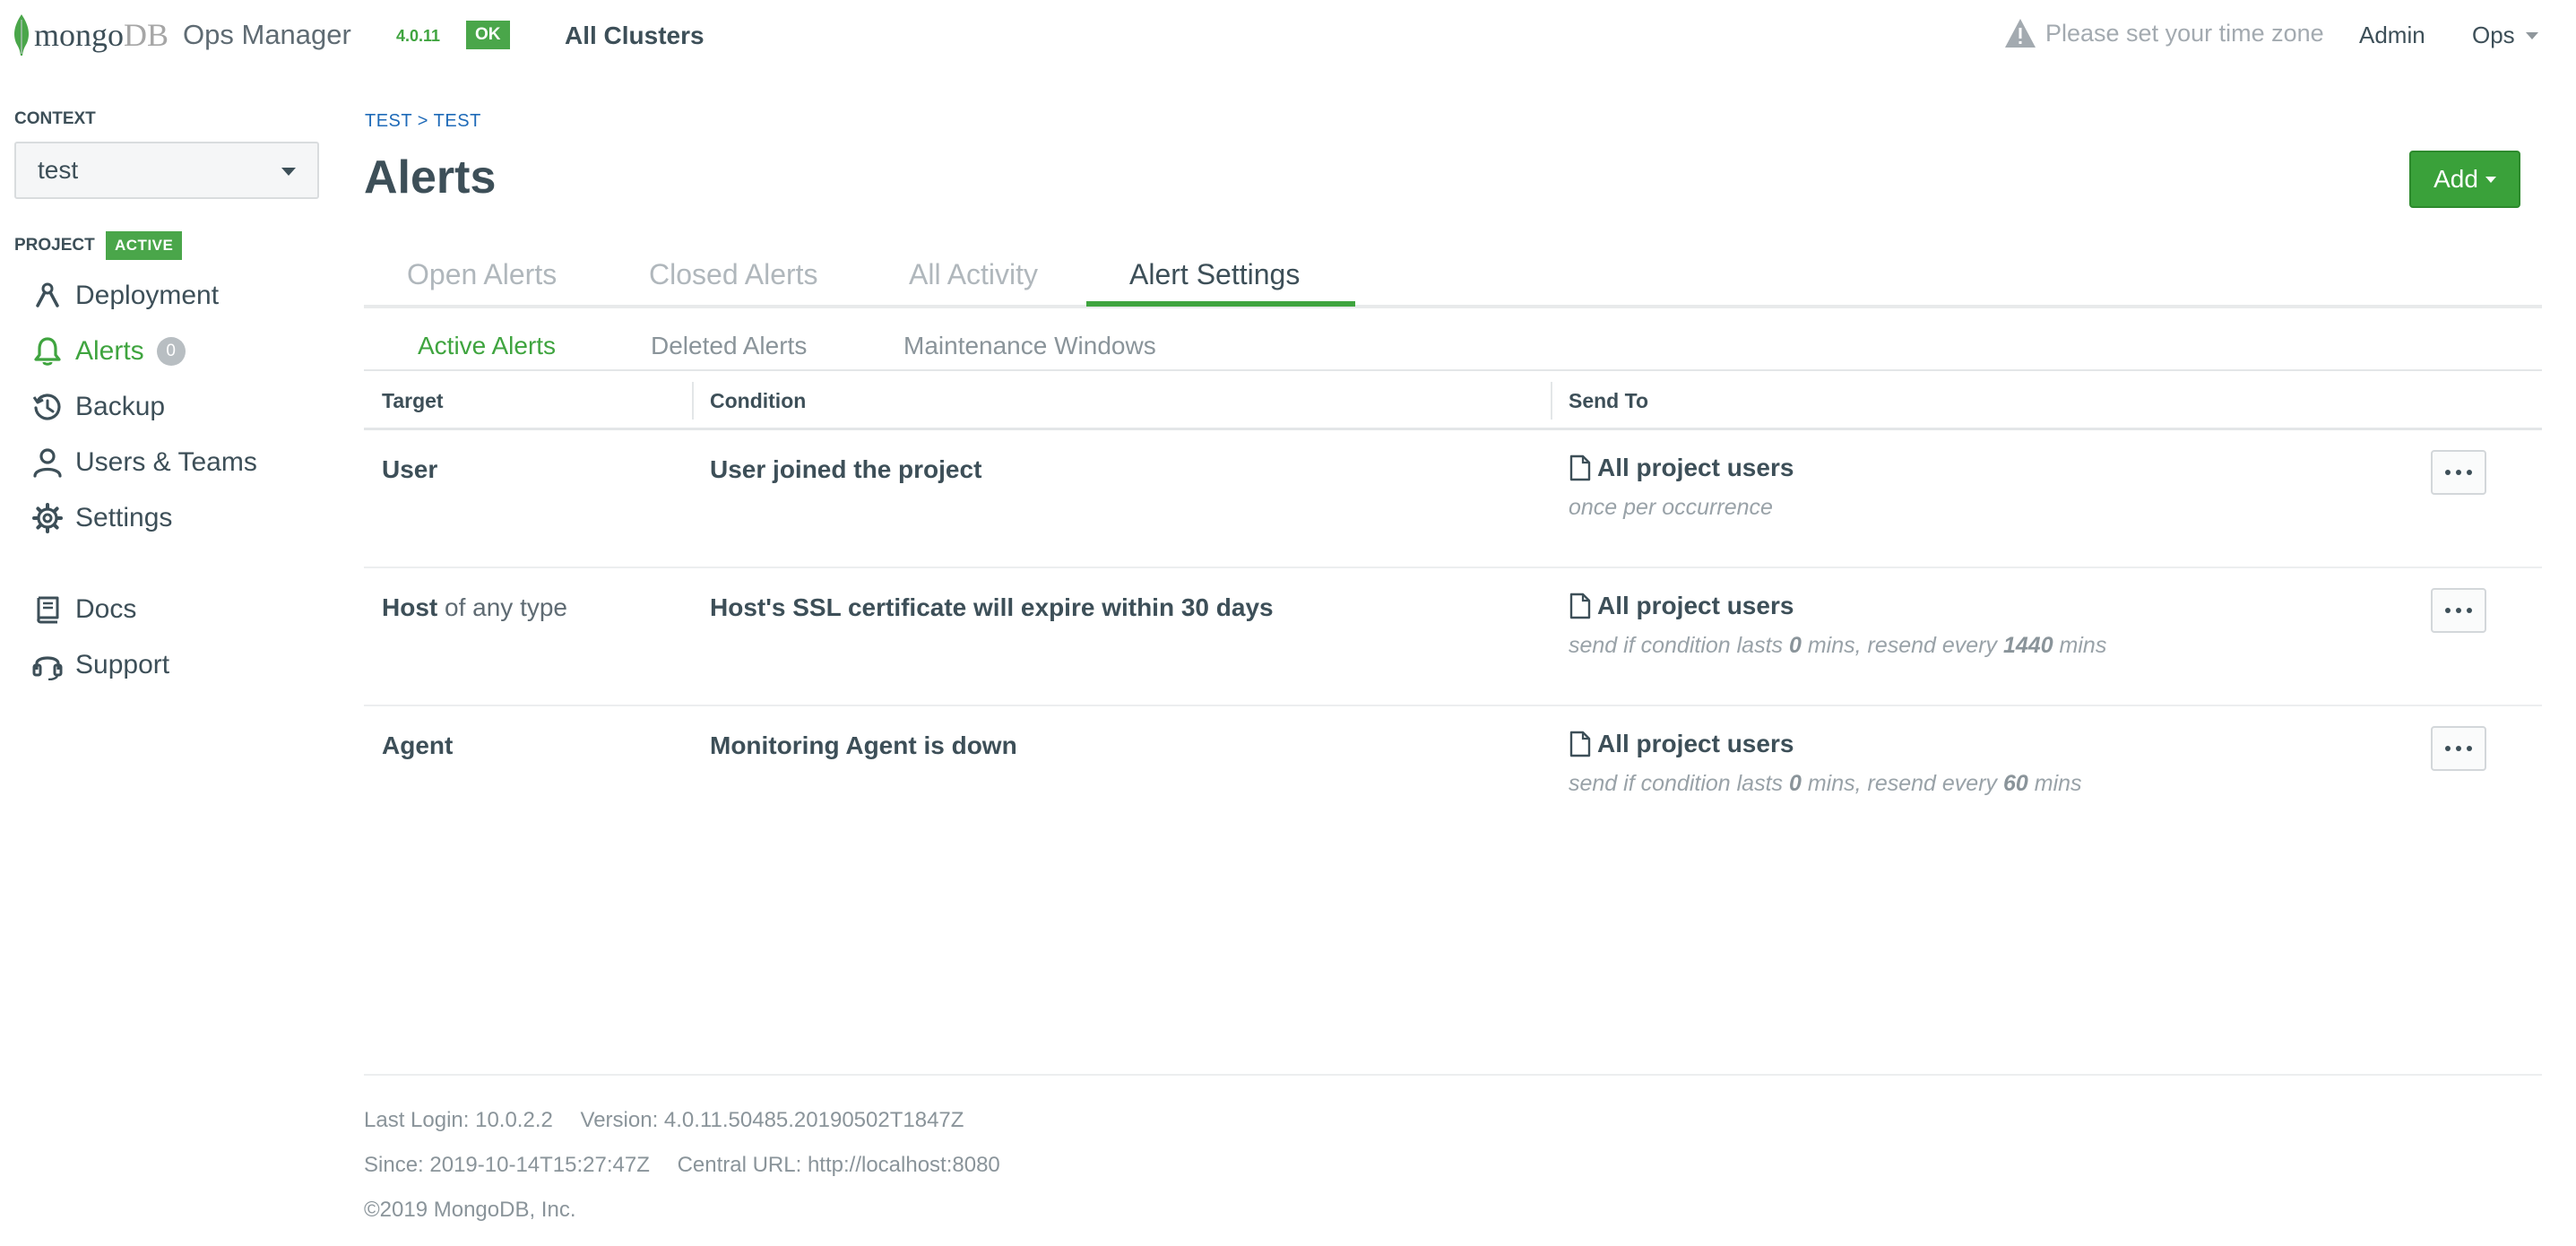 The image size is (2576, 1246). Describe the element at coordinates (904, 1165) in the screenshot. I see `central-url-link: http://localhost:8080` at that location.